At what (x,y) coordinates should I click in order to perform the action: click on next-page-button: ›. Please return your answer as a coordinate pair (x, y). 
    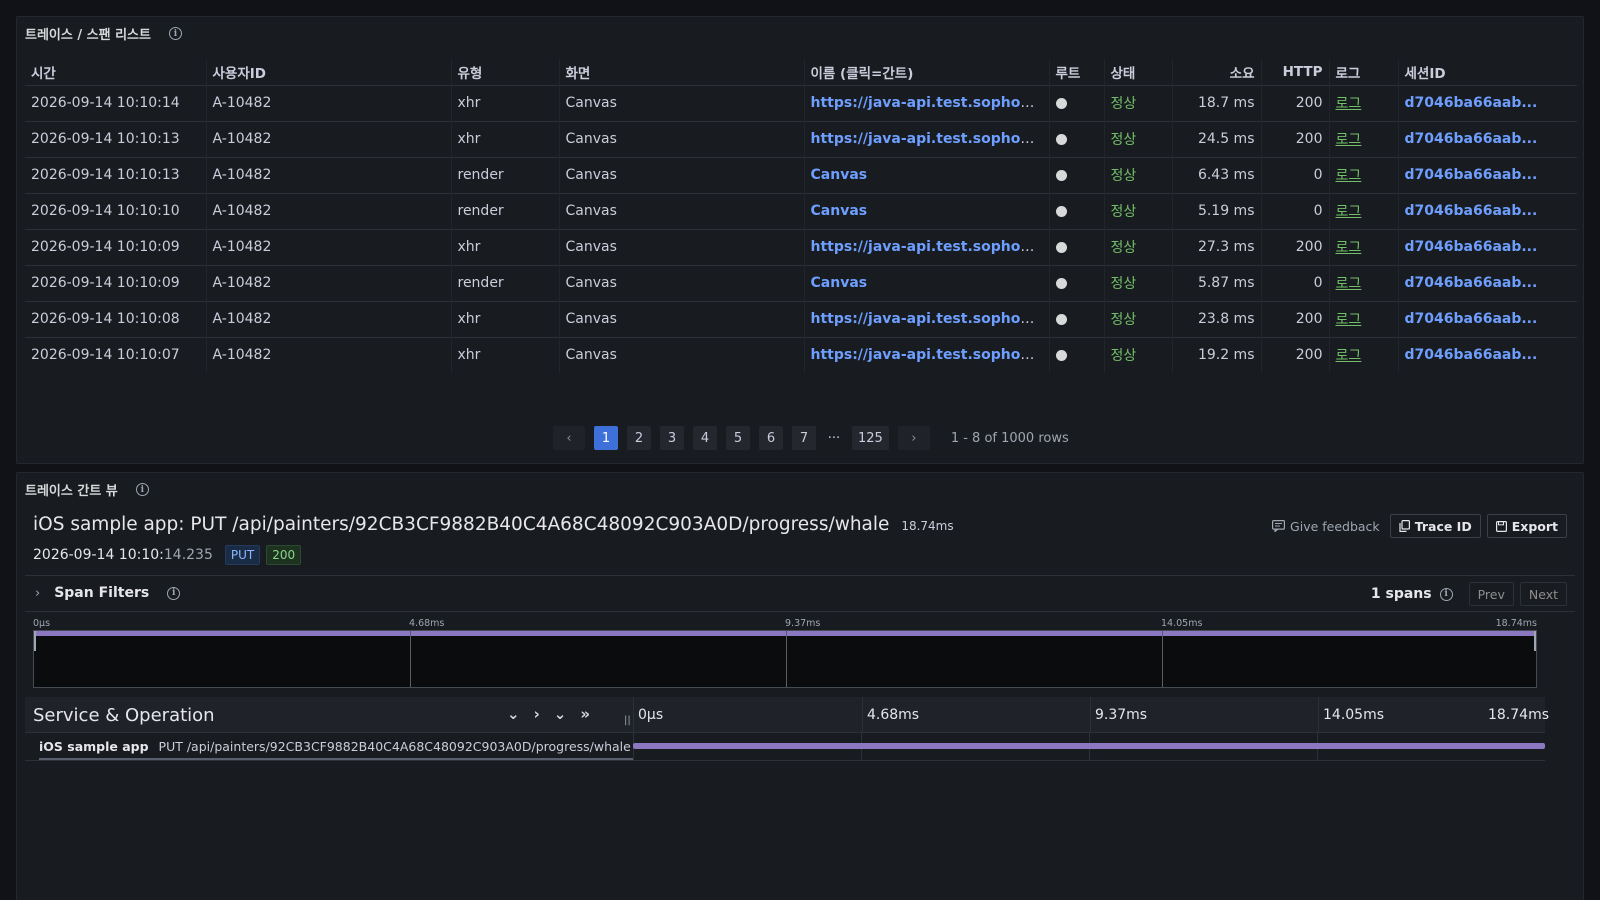
    Looking at the image, I should click on (913, 438).